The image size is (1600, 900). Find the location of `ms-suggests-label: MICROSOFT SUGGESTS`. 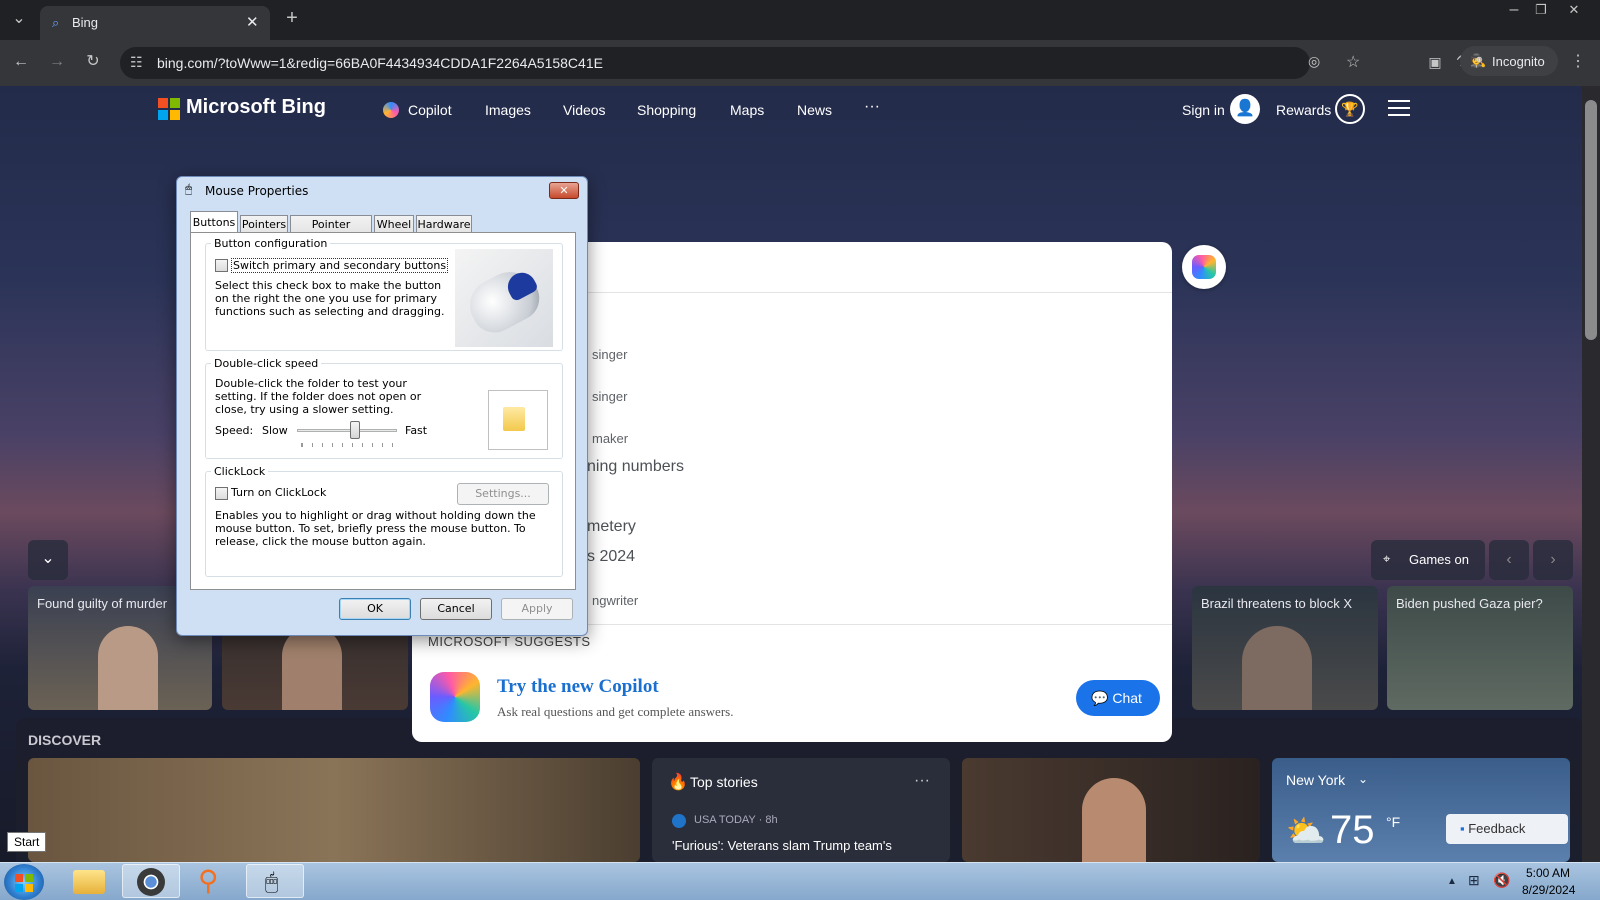

ms-suggests-label: MICROSOFT SUGGESTS is located at coordinates (509, 641).